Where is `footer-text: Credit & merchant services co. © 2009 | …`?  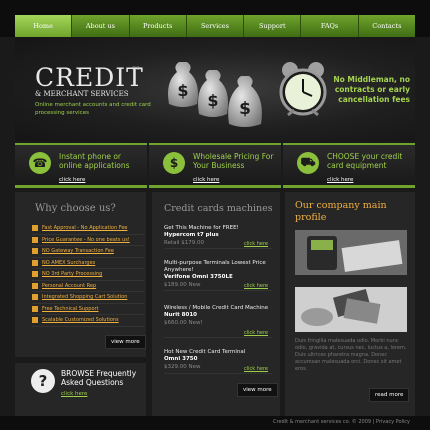
footer-text: Credit & merchant services co. © 2009 | … is located at coordinates (341, 422).